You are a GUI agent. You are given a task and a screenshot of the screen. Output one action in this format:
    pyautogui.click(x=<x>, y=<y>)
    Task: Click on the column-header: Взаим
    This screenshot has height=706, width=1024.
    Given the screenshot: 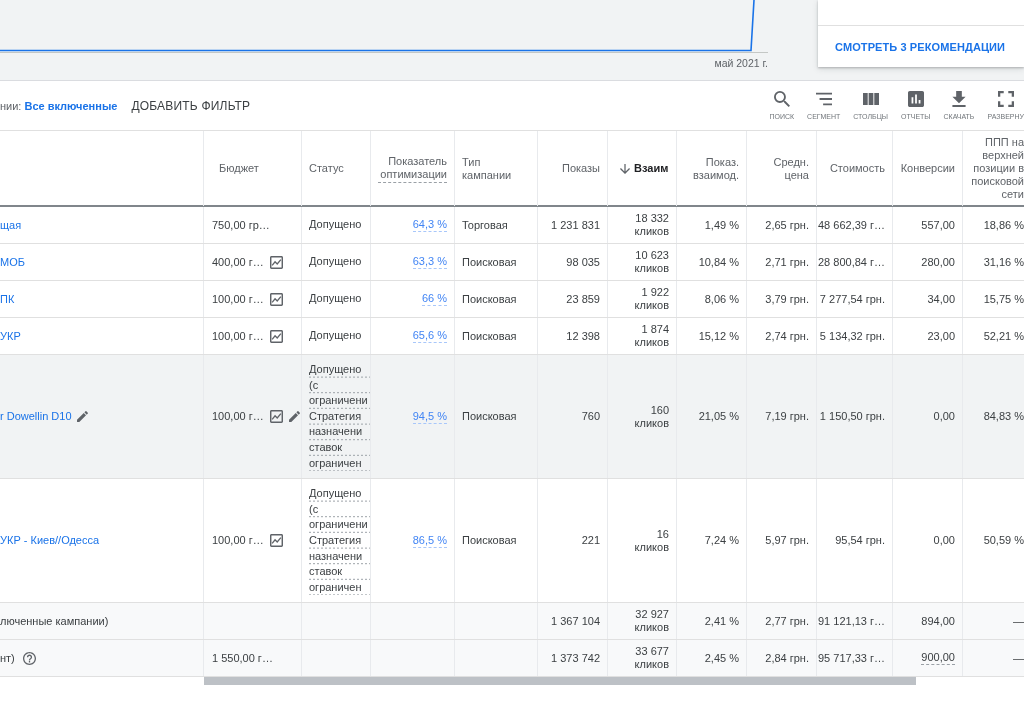 What is the action you would take?
    pyautogui.click(x=642, y=168)
    